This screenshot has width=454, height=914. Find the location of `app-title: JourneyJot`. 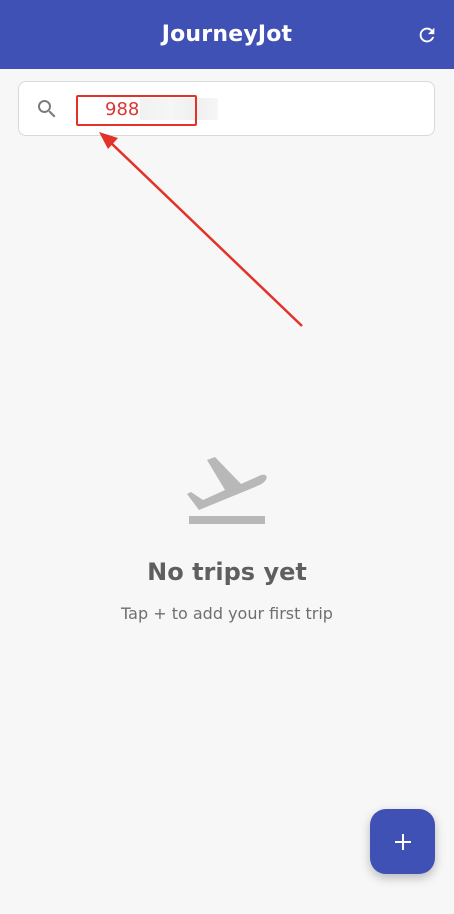

app-title: JourneyJot is located at coordinates (227, 34).